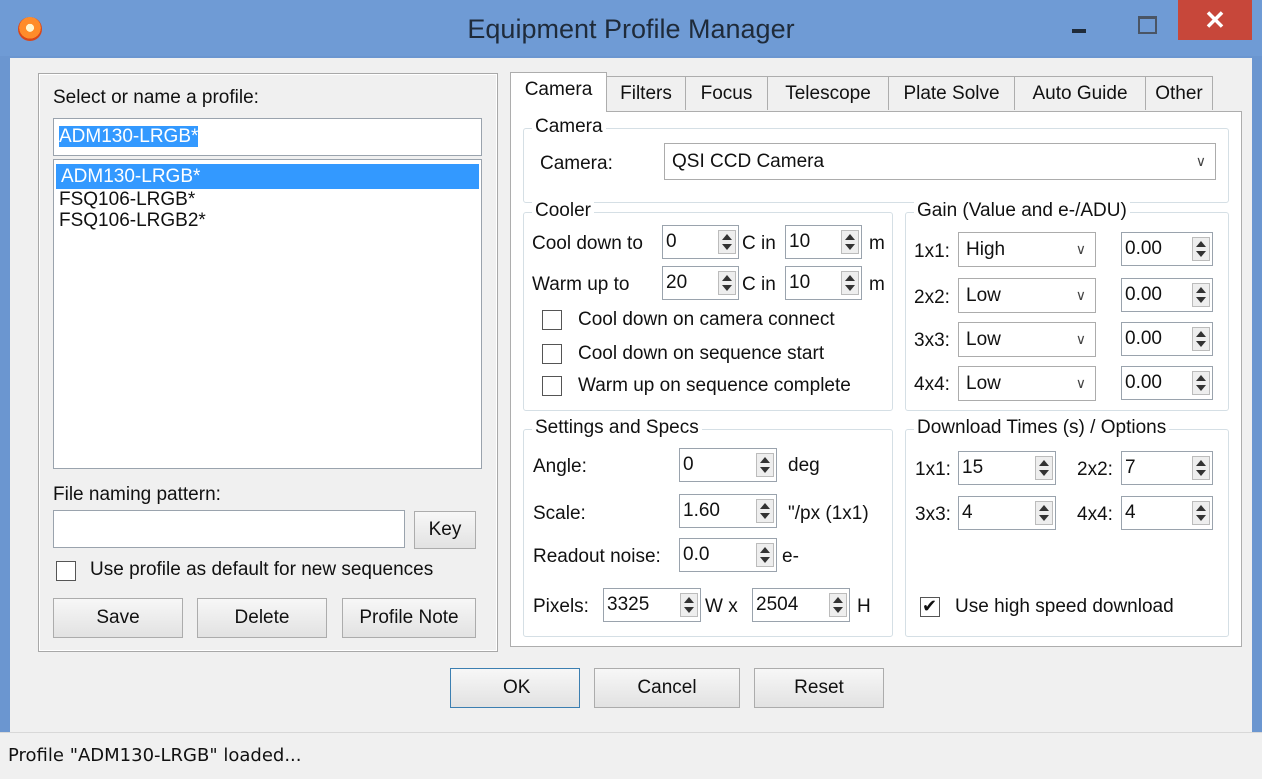  I want to click on cool-c-in-label: C in, so click(759, 243).